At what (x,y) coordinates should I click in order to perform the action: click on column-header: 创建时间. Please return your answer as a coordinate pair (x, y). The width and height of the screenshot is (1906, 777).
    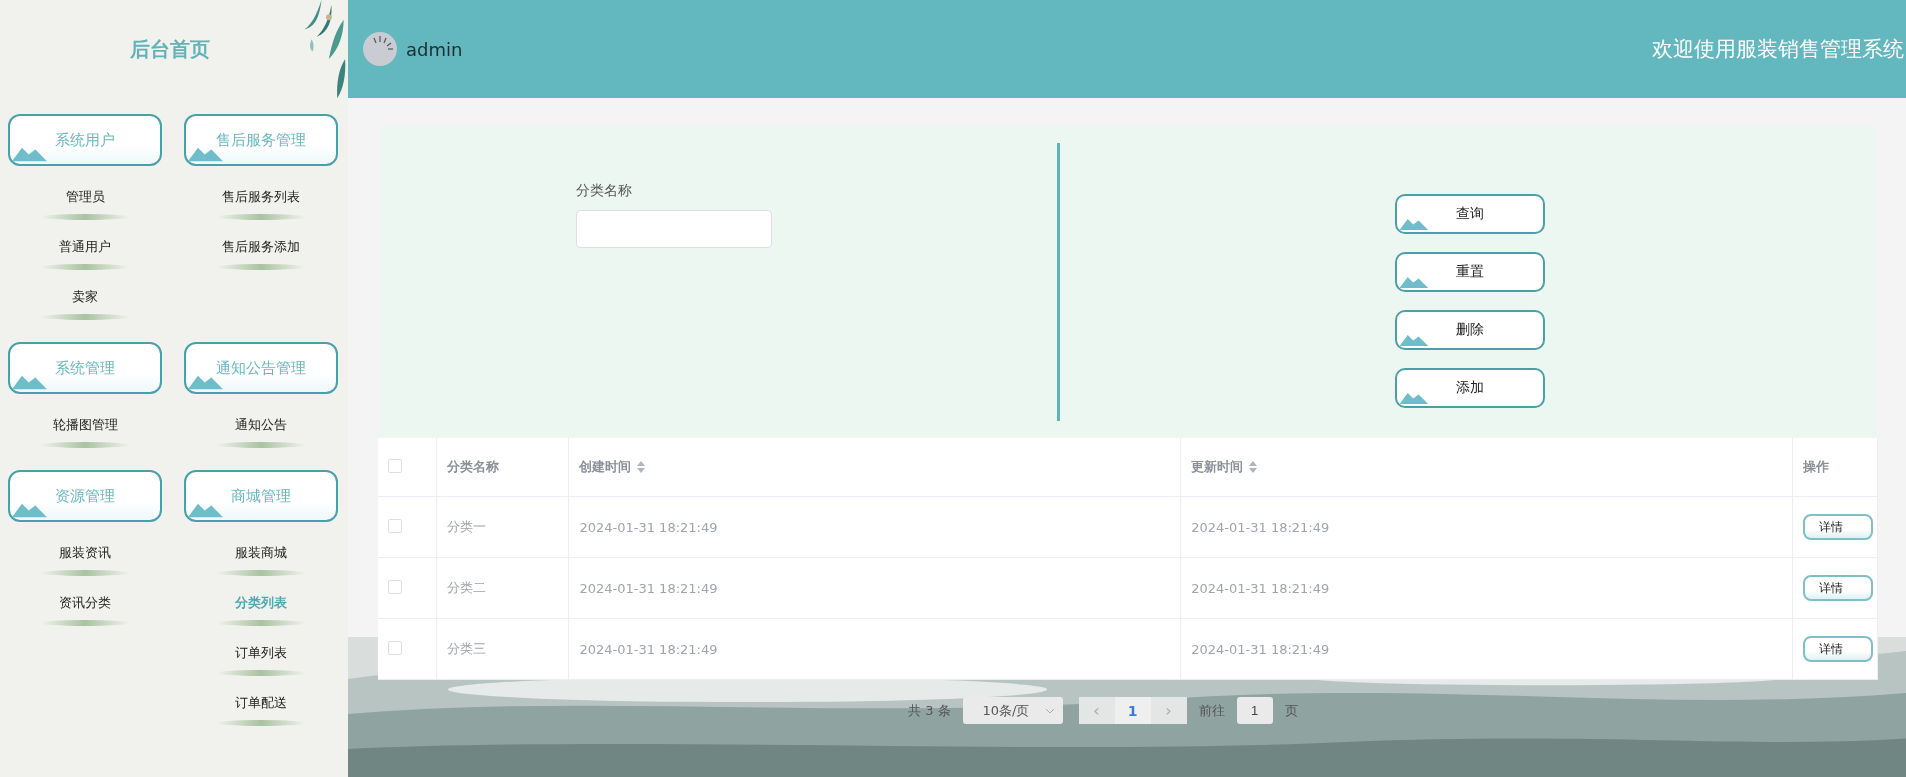
    Looking at the image, I should click on (605, 467).